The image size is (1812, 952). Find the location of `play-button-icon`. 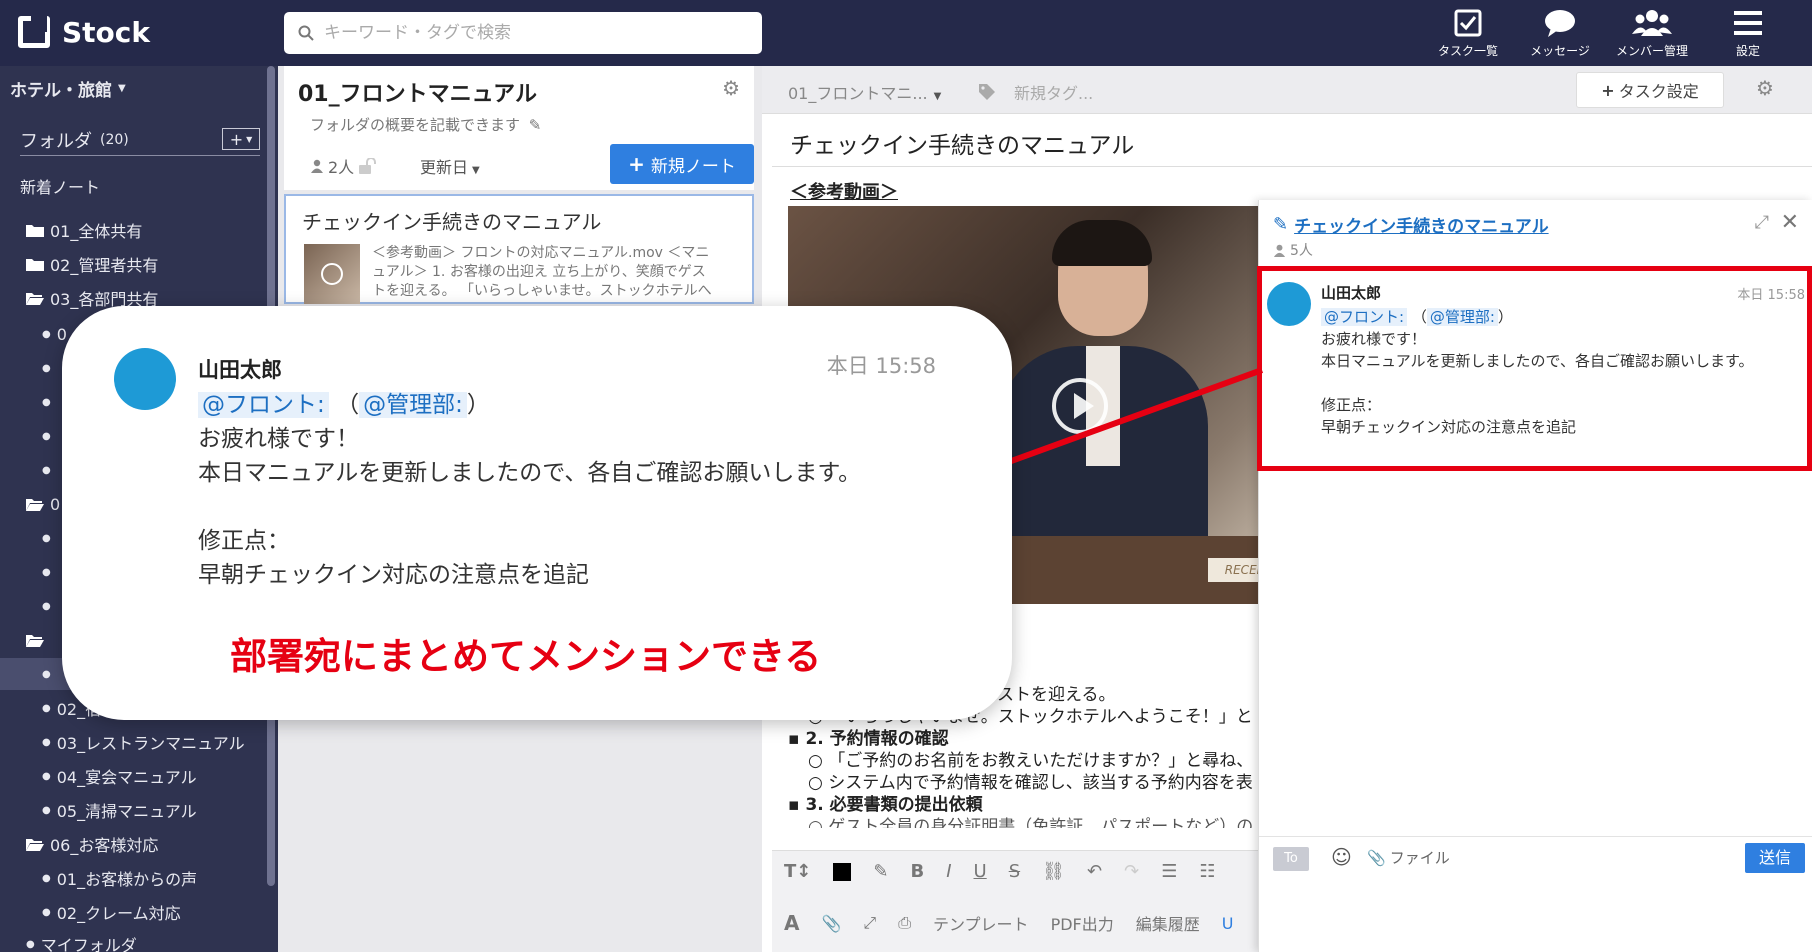

play-button-icon is located at coordinates (1080, 406).